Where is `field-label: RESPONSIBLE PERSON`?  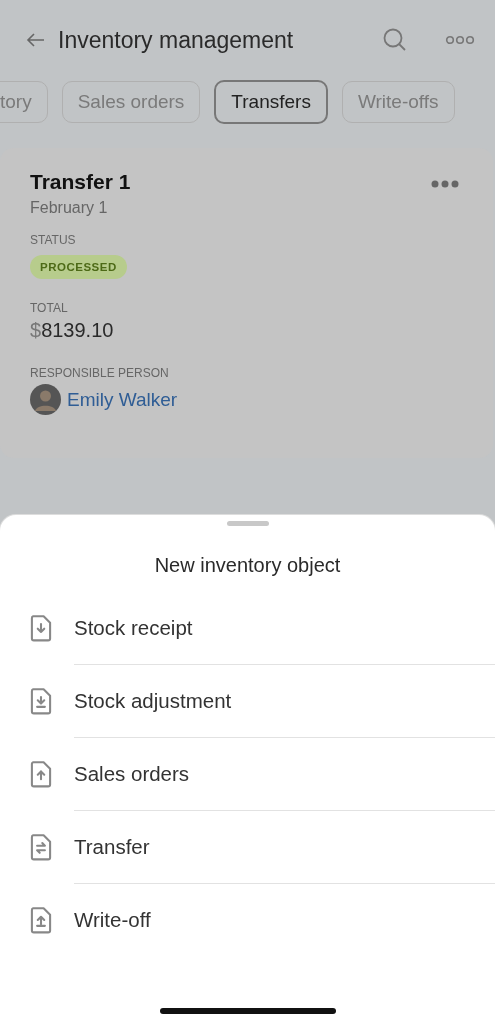 field-label: RESPONSIBLE PERSON is located at coordinates (100, 373).